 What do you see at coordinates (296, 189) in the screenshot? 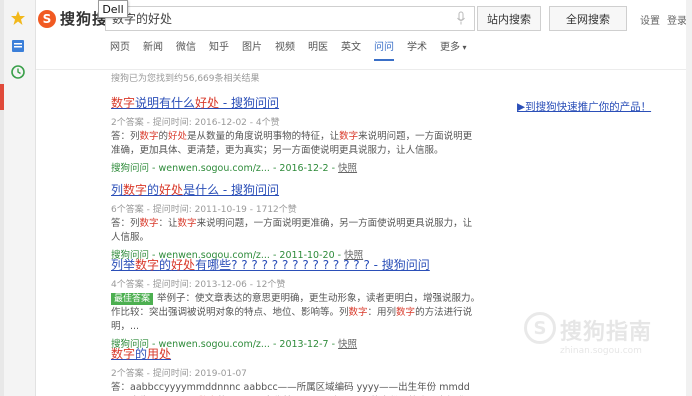
I see `result-title: 列数字的好处是什么 - 搜狗问问` at bounding box center [296, 189].